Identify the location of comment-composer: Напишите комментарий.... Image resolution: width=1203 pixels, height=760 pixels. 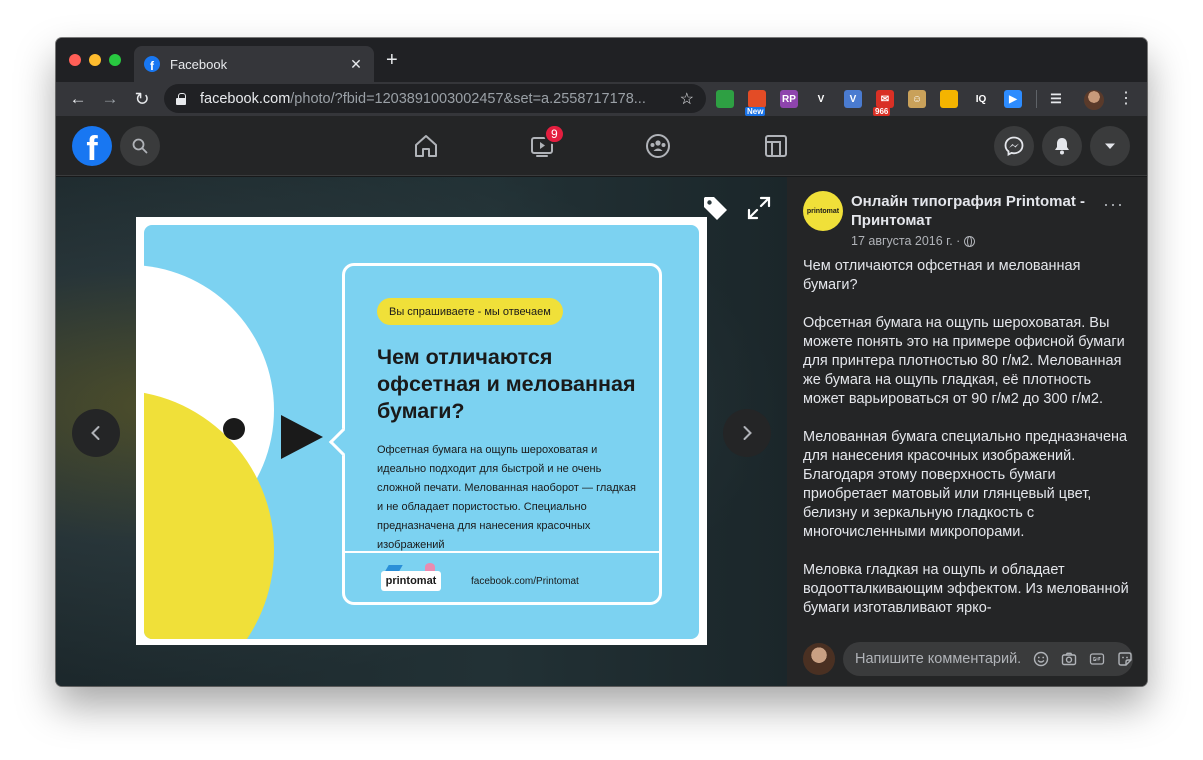
(967, 661).